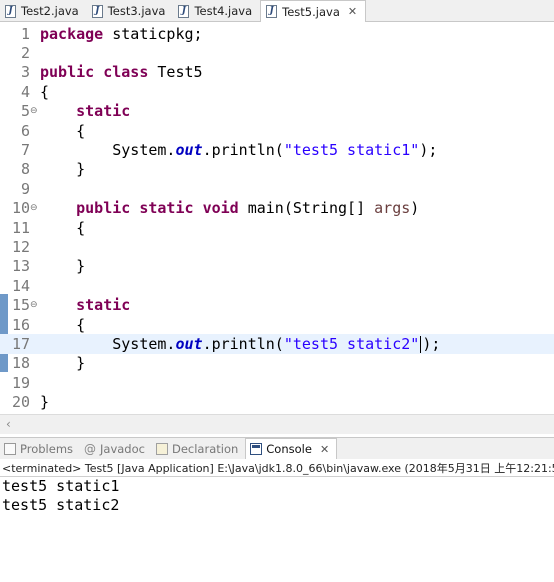  I want to click on code-line: 3 public class Test5, so click(277, 72).